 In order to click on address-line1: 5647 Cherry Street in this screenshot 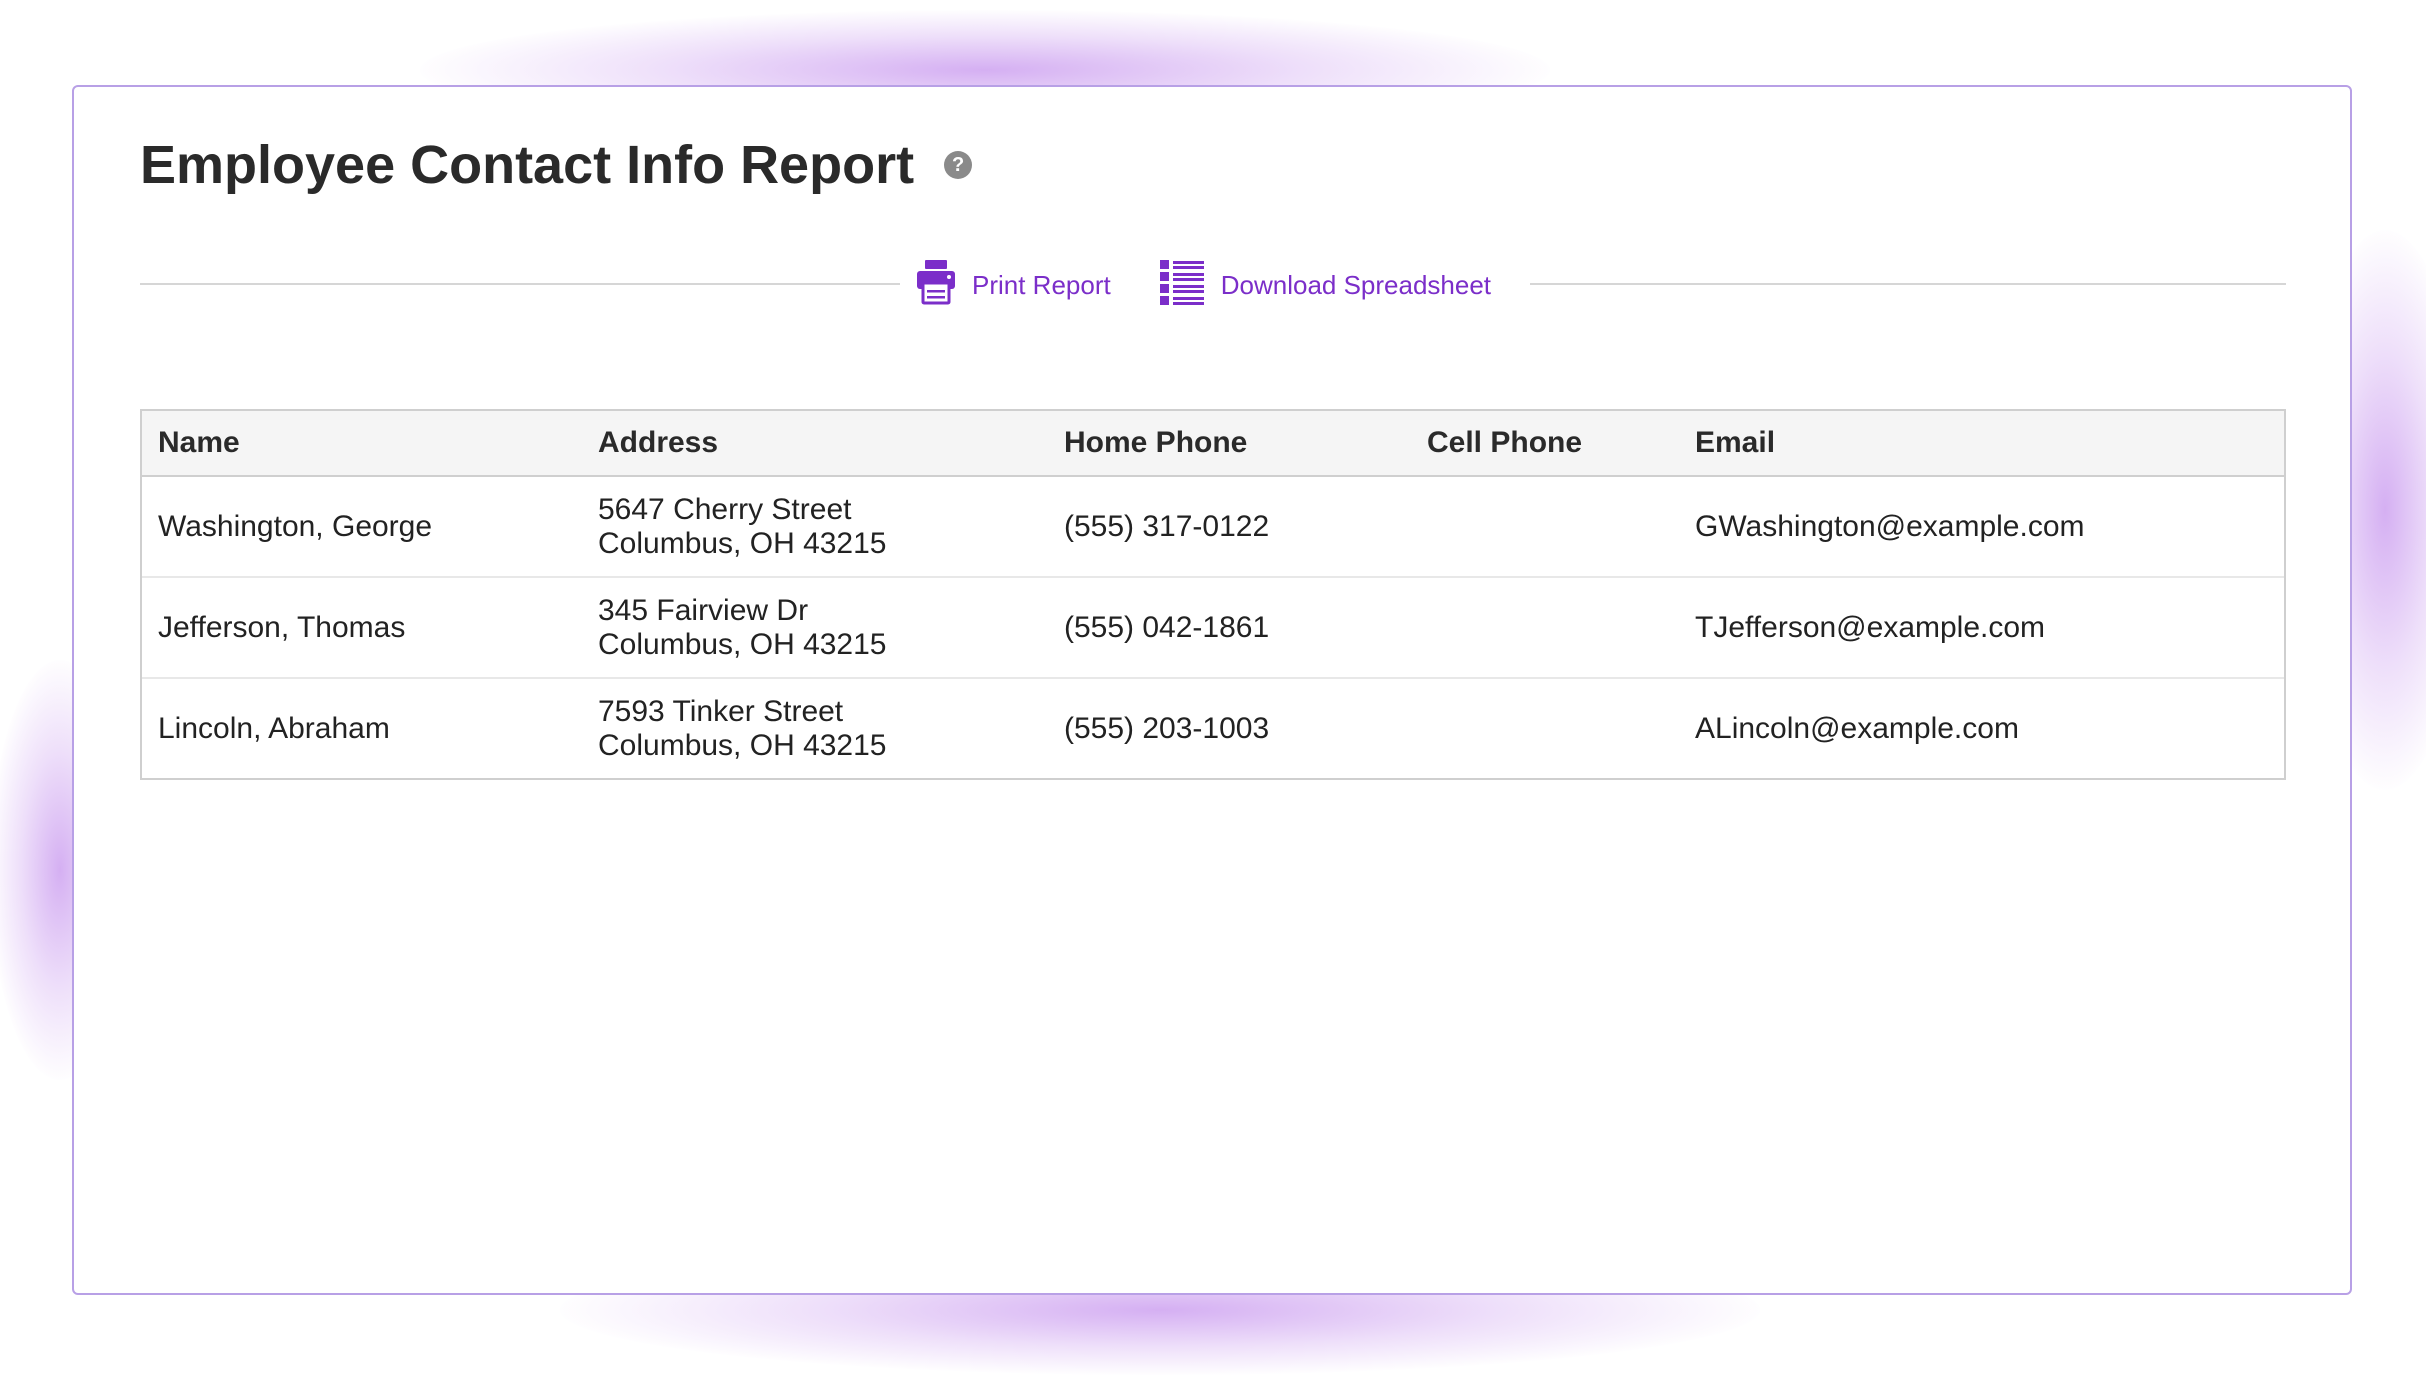, I will do `click(725, 509)`.